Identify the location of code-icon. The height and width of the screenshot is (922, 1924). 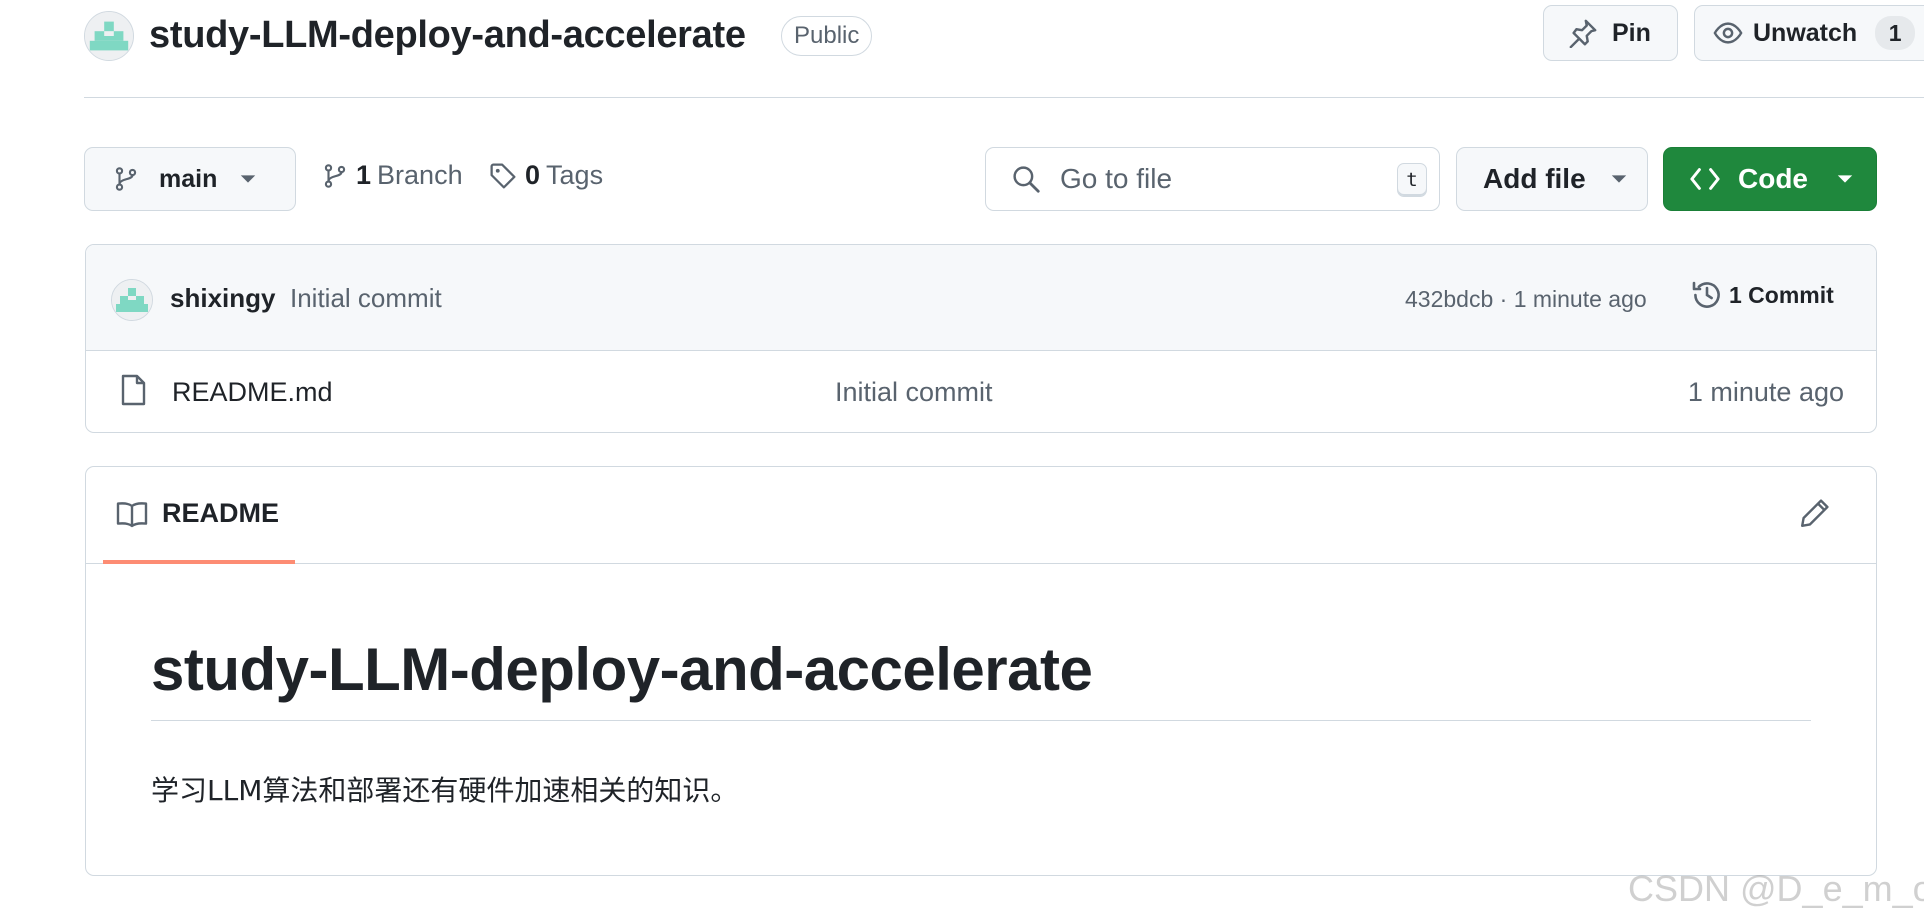
(1705, 179).